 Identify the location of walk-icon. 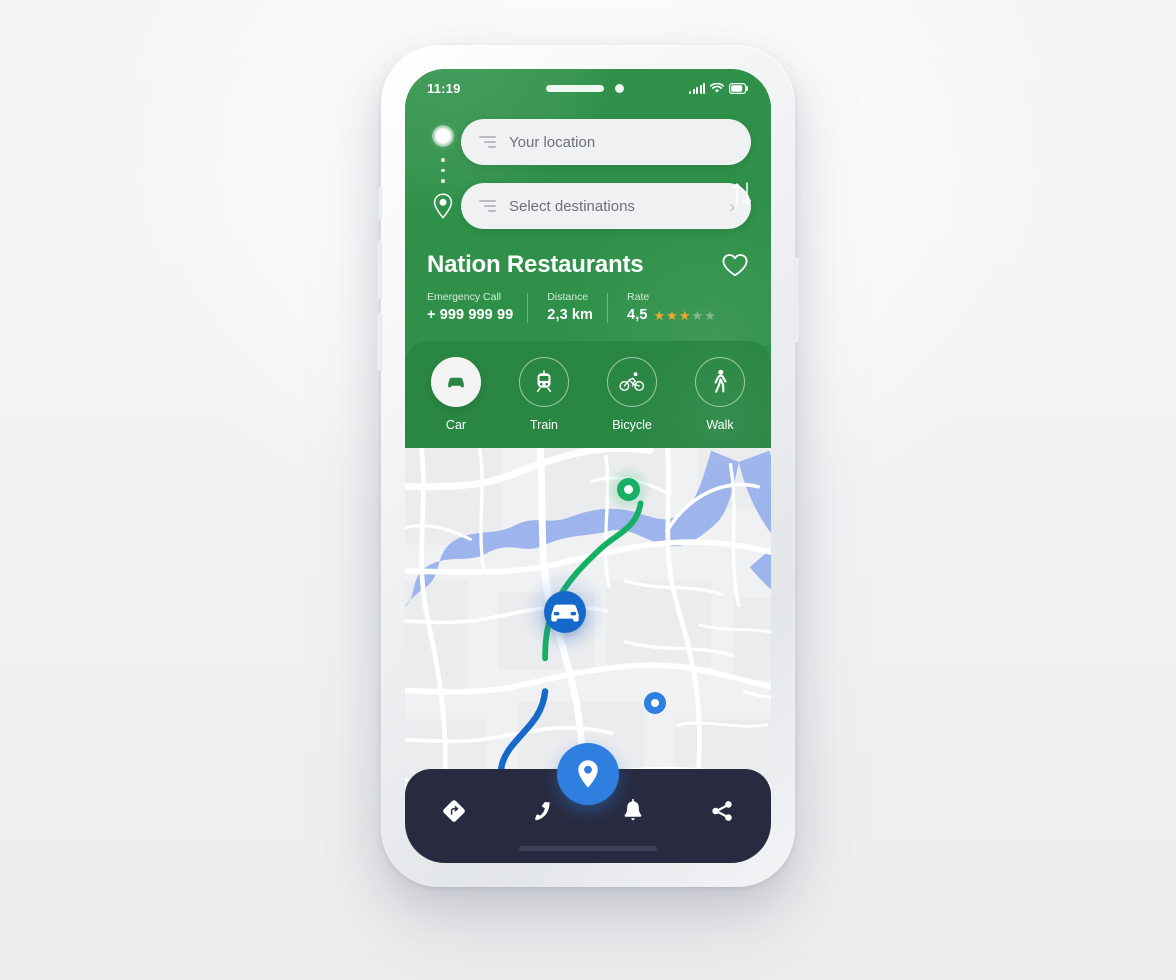
(720, 382).